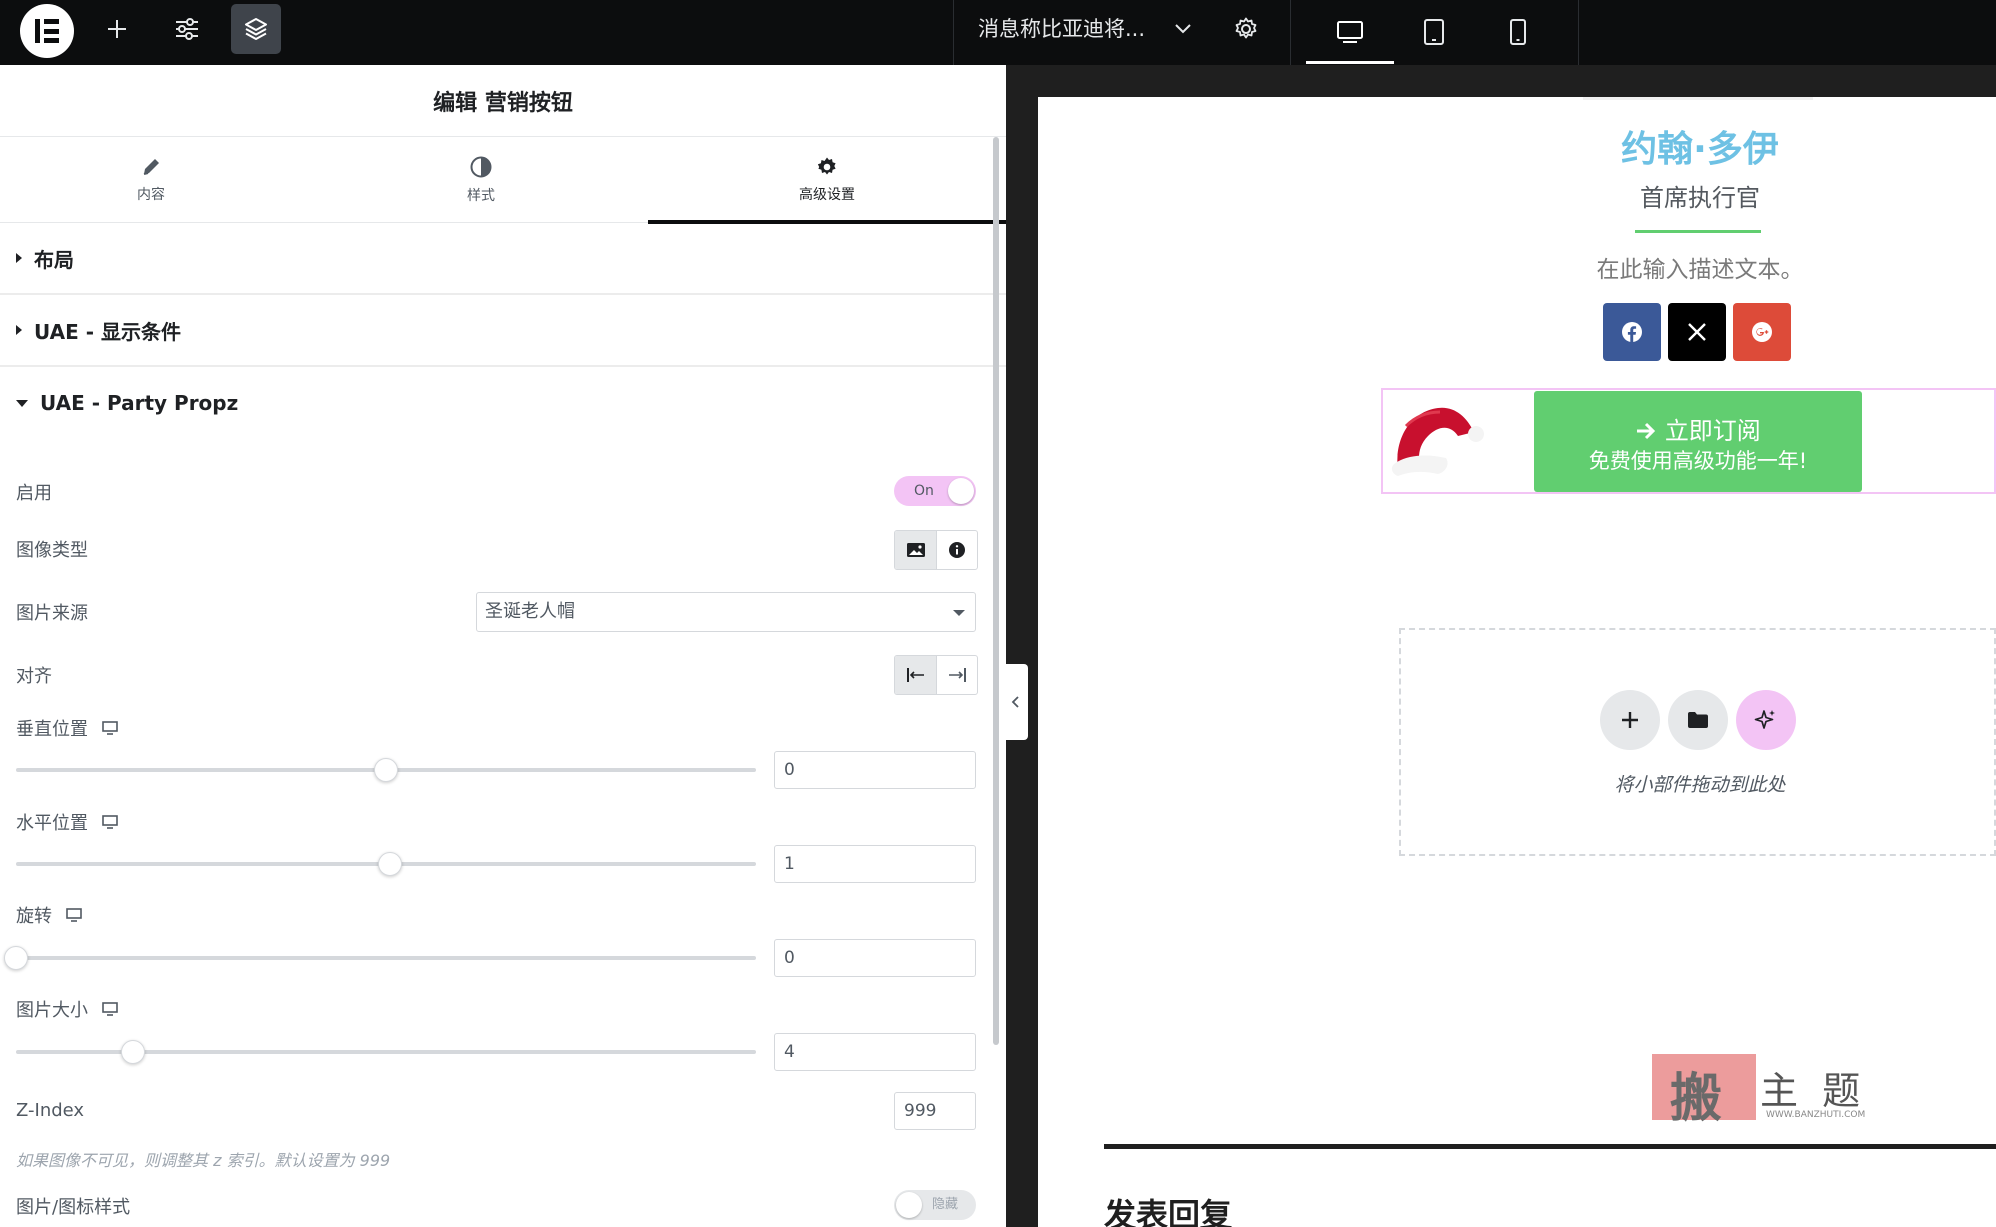 Image resolution: width=1996 pixels, height=1227 pixels. Describe the element at coordinates (22, 403) in the screenshot. I see `caret-down-icon` at that location.